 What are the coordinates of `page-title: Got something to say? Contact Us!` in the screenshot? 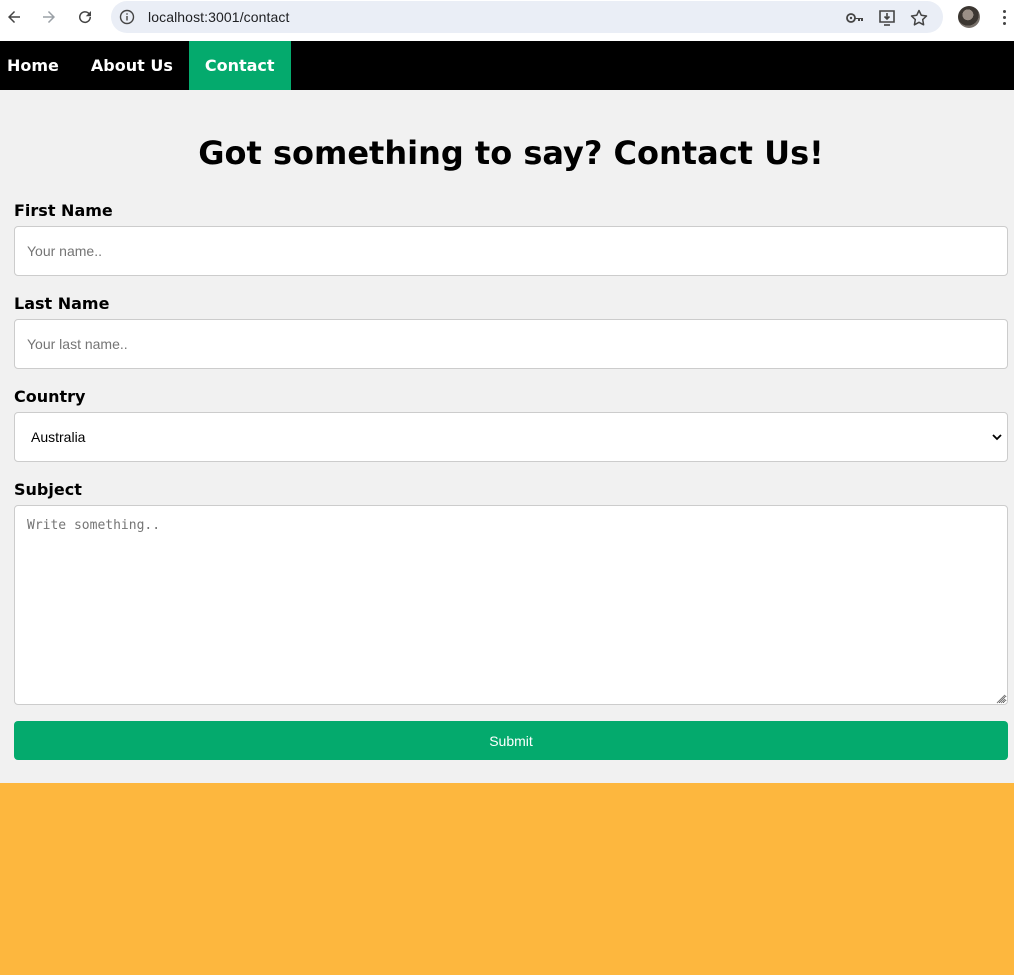 It's located at (511, 153).